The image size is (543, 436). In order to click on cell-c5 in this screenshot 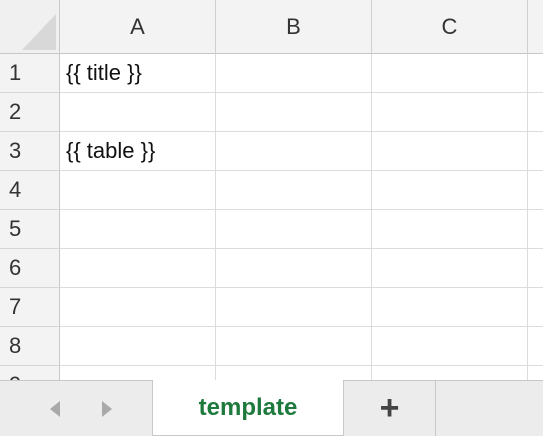, I will do `click(450, 229)`.